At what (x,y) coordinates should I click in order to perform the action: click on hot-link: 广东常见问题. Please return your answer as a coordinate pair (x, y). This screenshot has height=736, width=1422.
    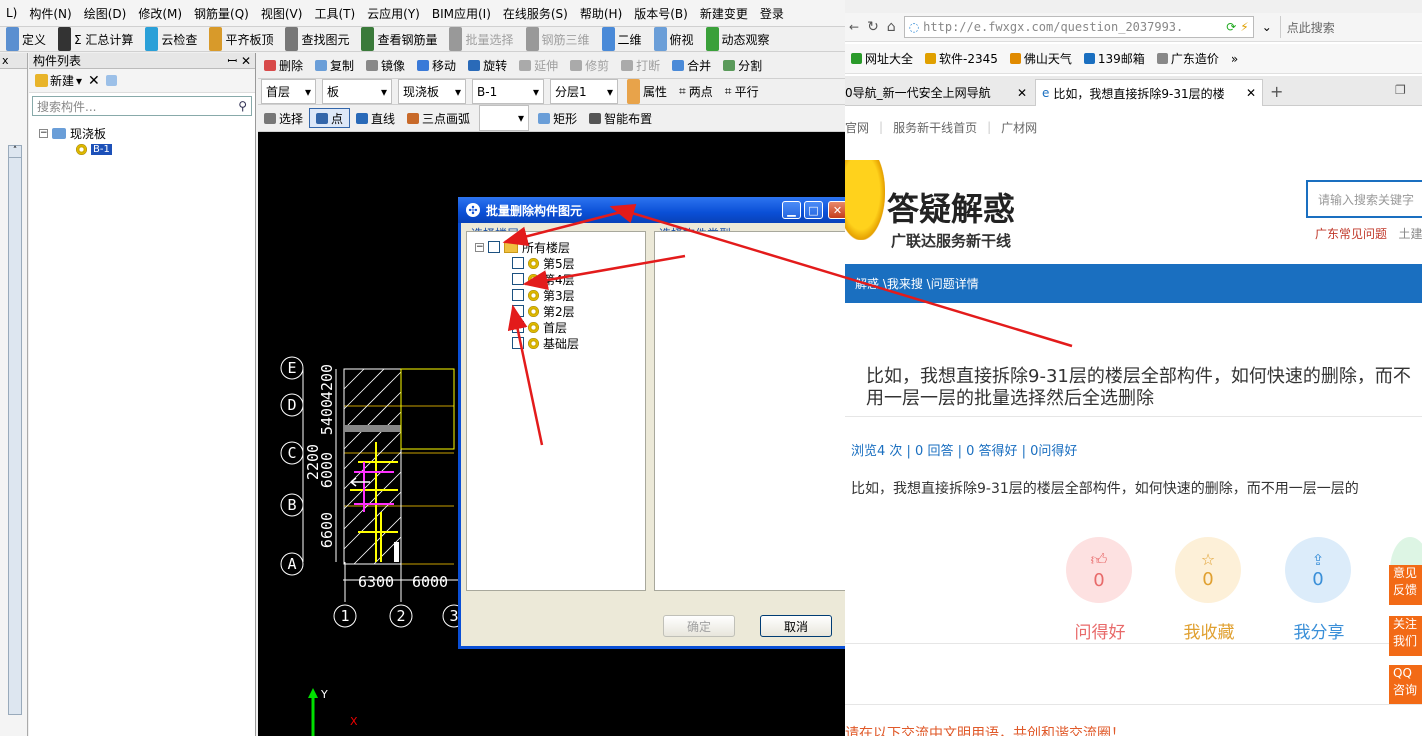
    Looking at the image, I should click on (1351, 234).